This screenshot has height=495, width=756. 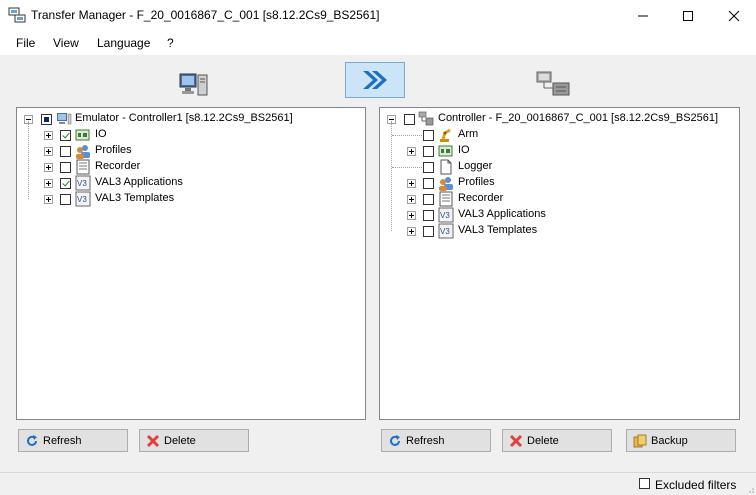 I want to click on resize-grip-icon, so click(x=750, y=489).